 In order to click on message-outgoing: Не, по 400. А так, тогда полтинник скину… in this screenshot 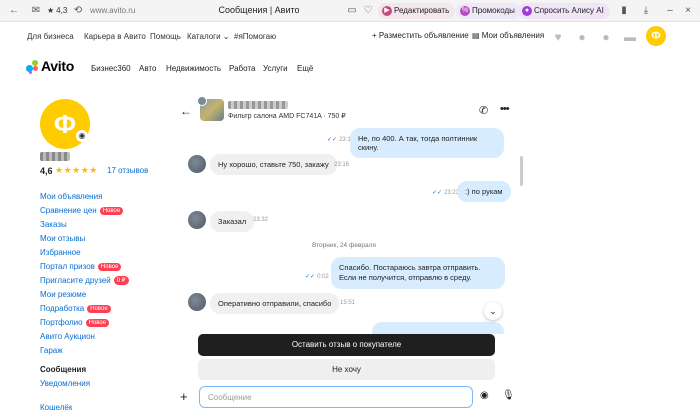, I will do `click(427, 143)`.